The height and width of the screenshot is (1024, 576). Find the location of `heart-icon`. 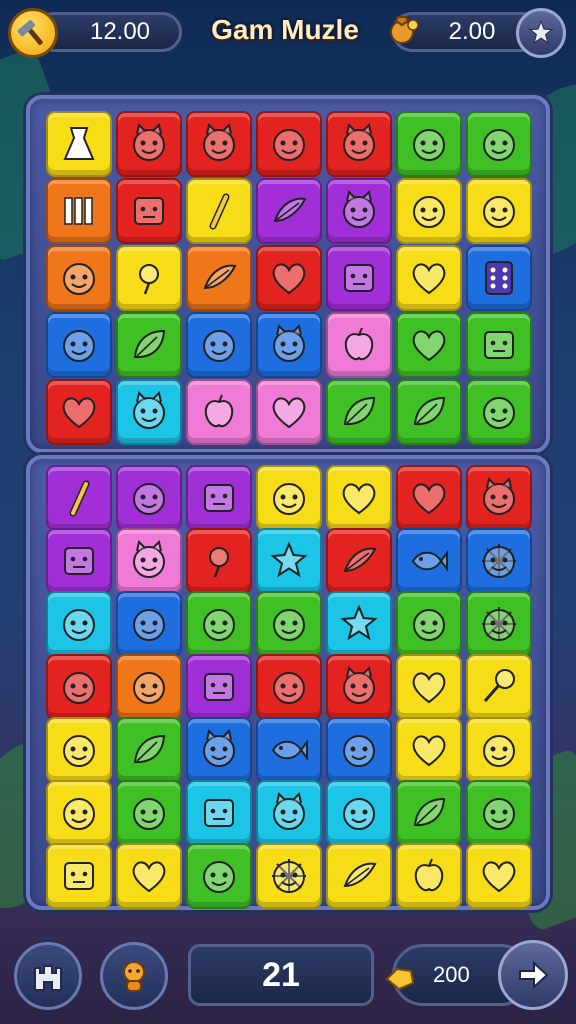

heart-icon is located at coordinates (429, 499).